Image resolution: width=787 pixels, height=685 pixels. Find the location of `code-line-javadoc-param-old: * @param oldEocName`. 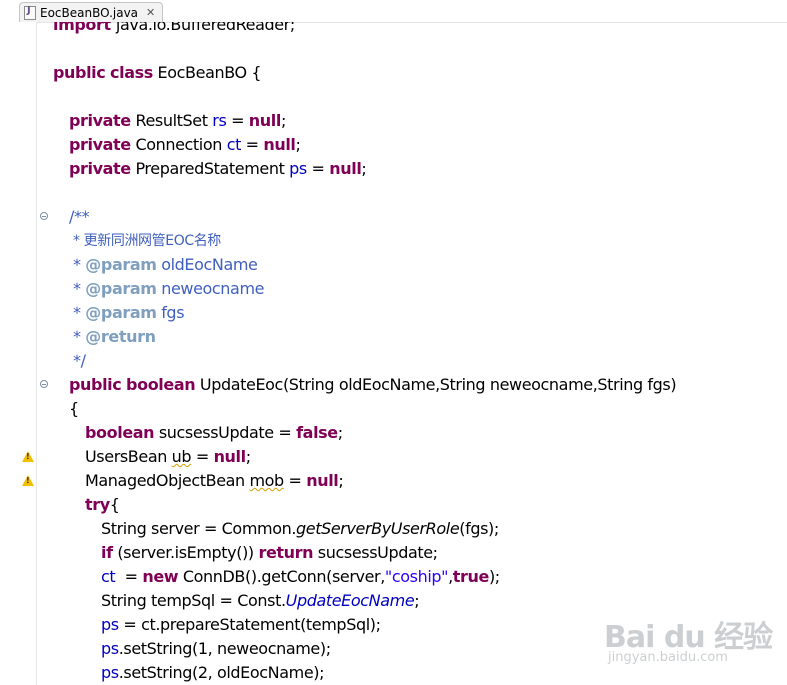

code-line-javadoc-param-old: * @param oldEocName is located at coordinates (165, 265).